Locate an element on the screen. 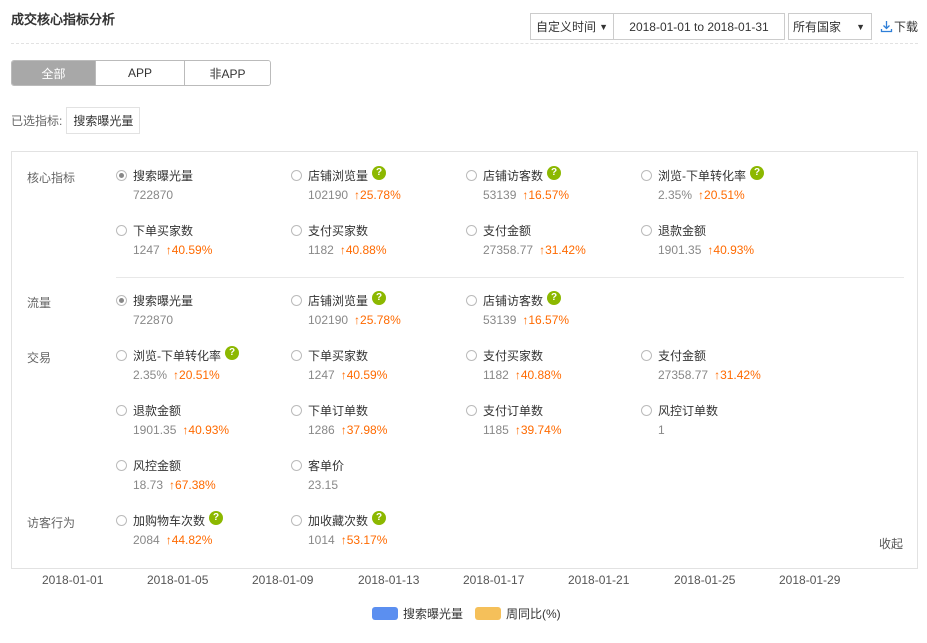  metric-value: 1 is located at coordinates (661, 430).